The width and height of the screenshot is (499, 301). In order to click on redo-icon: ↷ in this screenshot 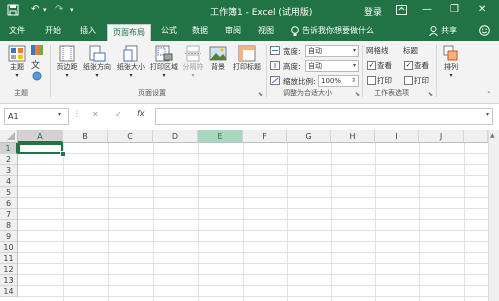, I will do `click(59, 9)`.